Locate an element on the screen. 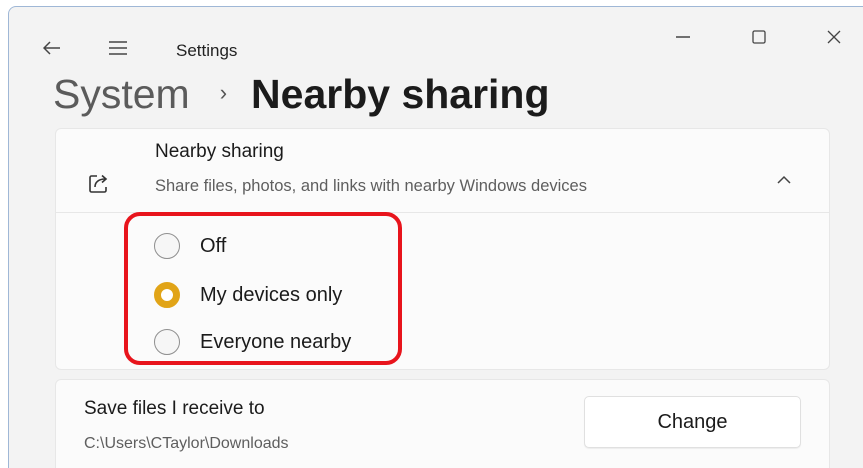  chevron-up-icon is located at coordinates (786, 182).